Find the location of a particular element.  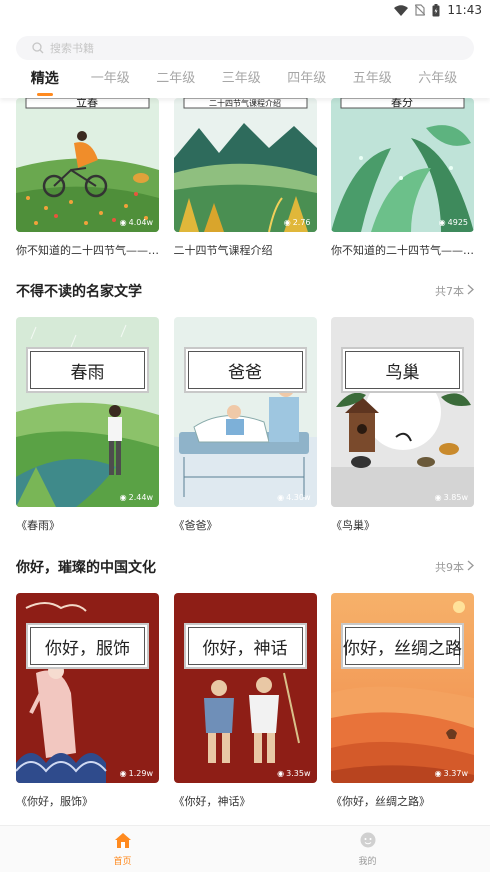

play-count: ◉ 3.35w is located at coordinates (294, 773).